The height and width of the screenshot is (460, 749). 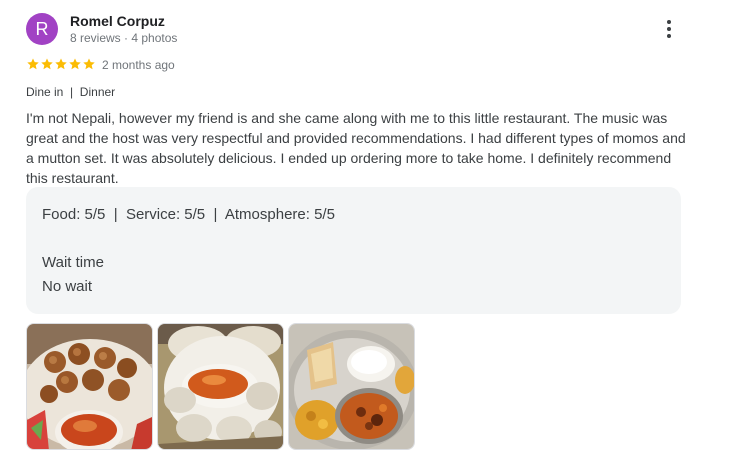 I want to click on review-photo-steamed-momos, so click(x=220, y=386).